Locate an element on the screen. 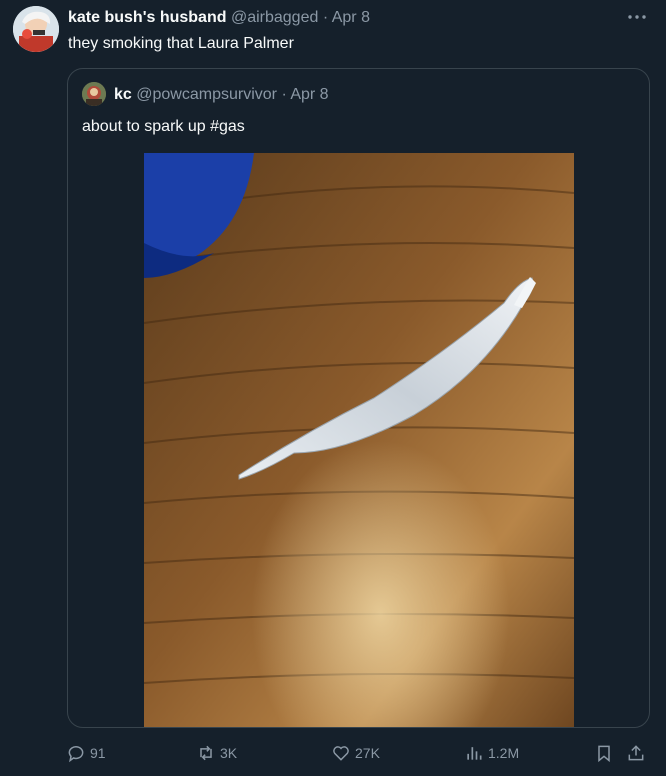 The width and height of the screenshot is (666, 776). views-button: 1.2M is located at coordinates (491, 753).